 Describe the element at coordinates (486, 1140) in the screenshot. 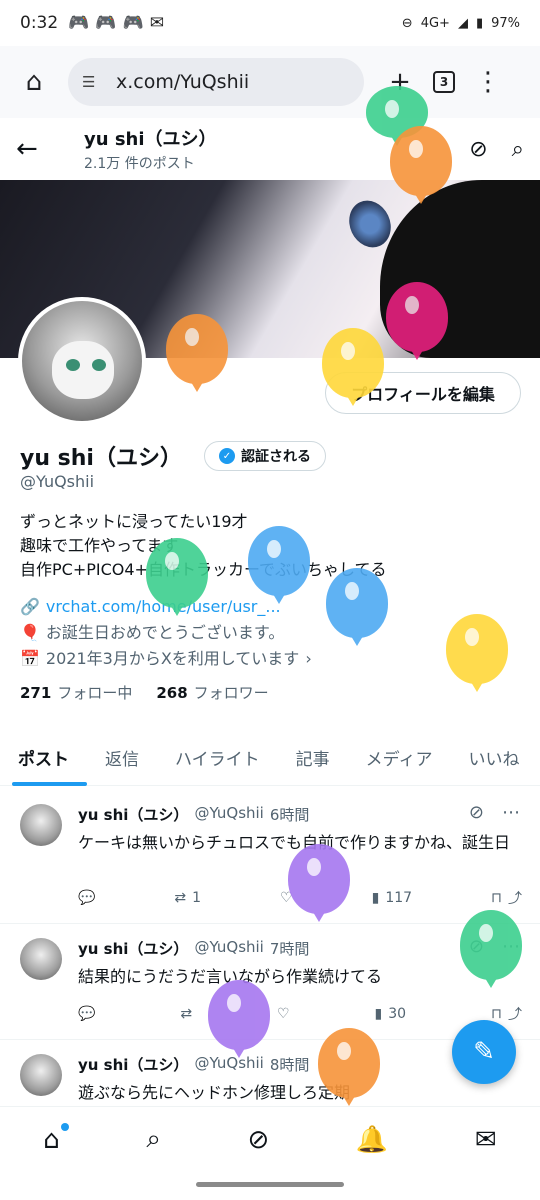

I see `nav-messages: ✉` at that location.